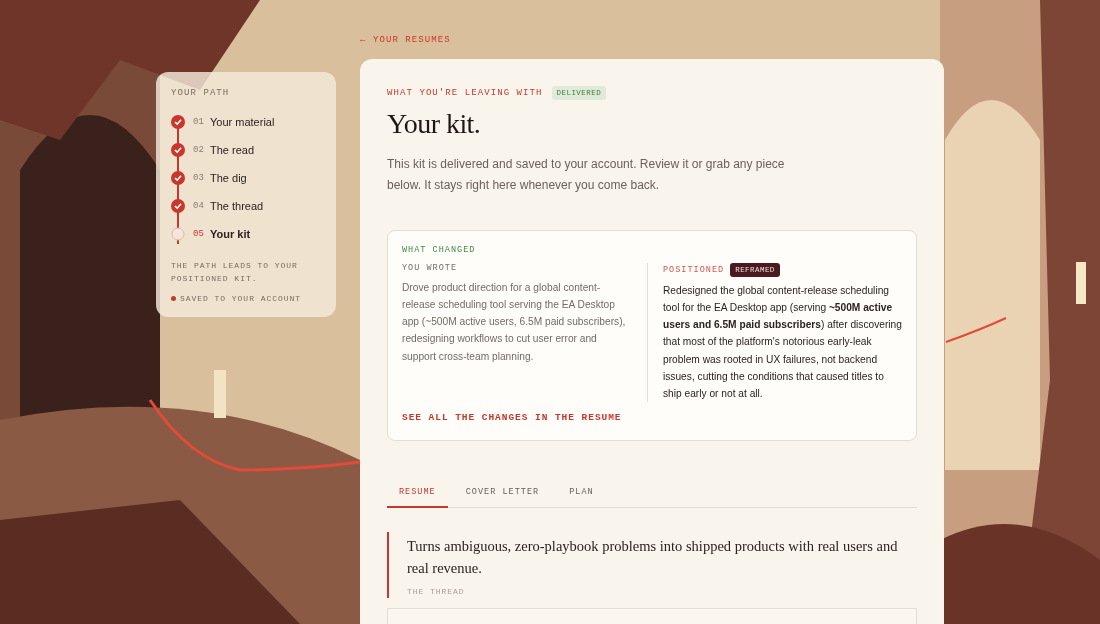 This screenshot has width=1100, height=624. What do you see at coordinates (514, 322) in the screenshot?
I see `original-text: Drove product direction for a global content-release scheduling tool serving the EA Desktop app (~500M active users, 6.5M paid subscribers), redesigning workflows to cut user error and support cross-team planning.` at bounding box center [514, 322].